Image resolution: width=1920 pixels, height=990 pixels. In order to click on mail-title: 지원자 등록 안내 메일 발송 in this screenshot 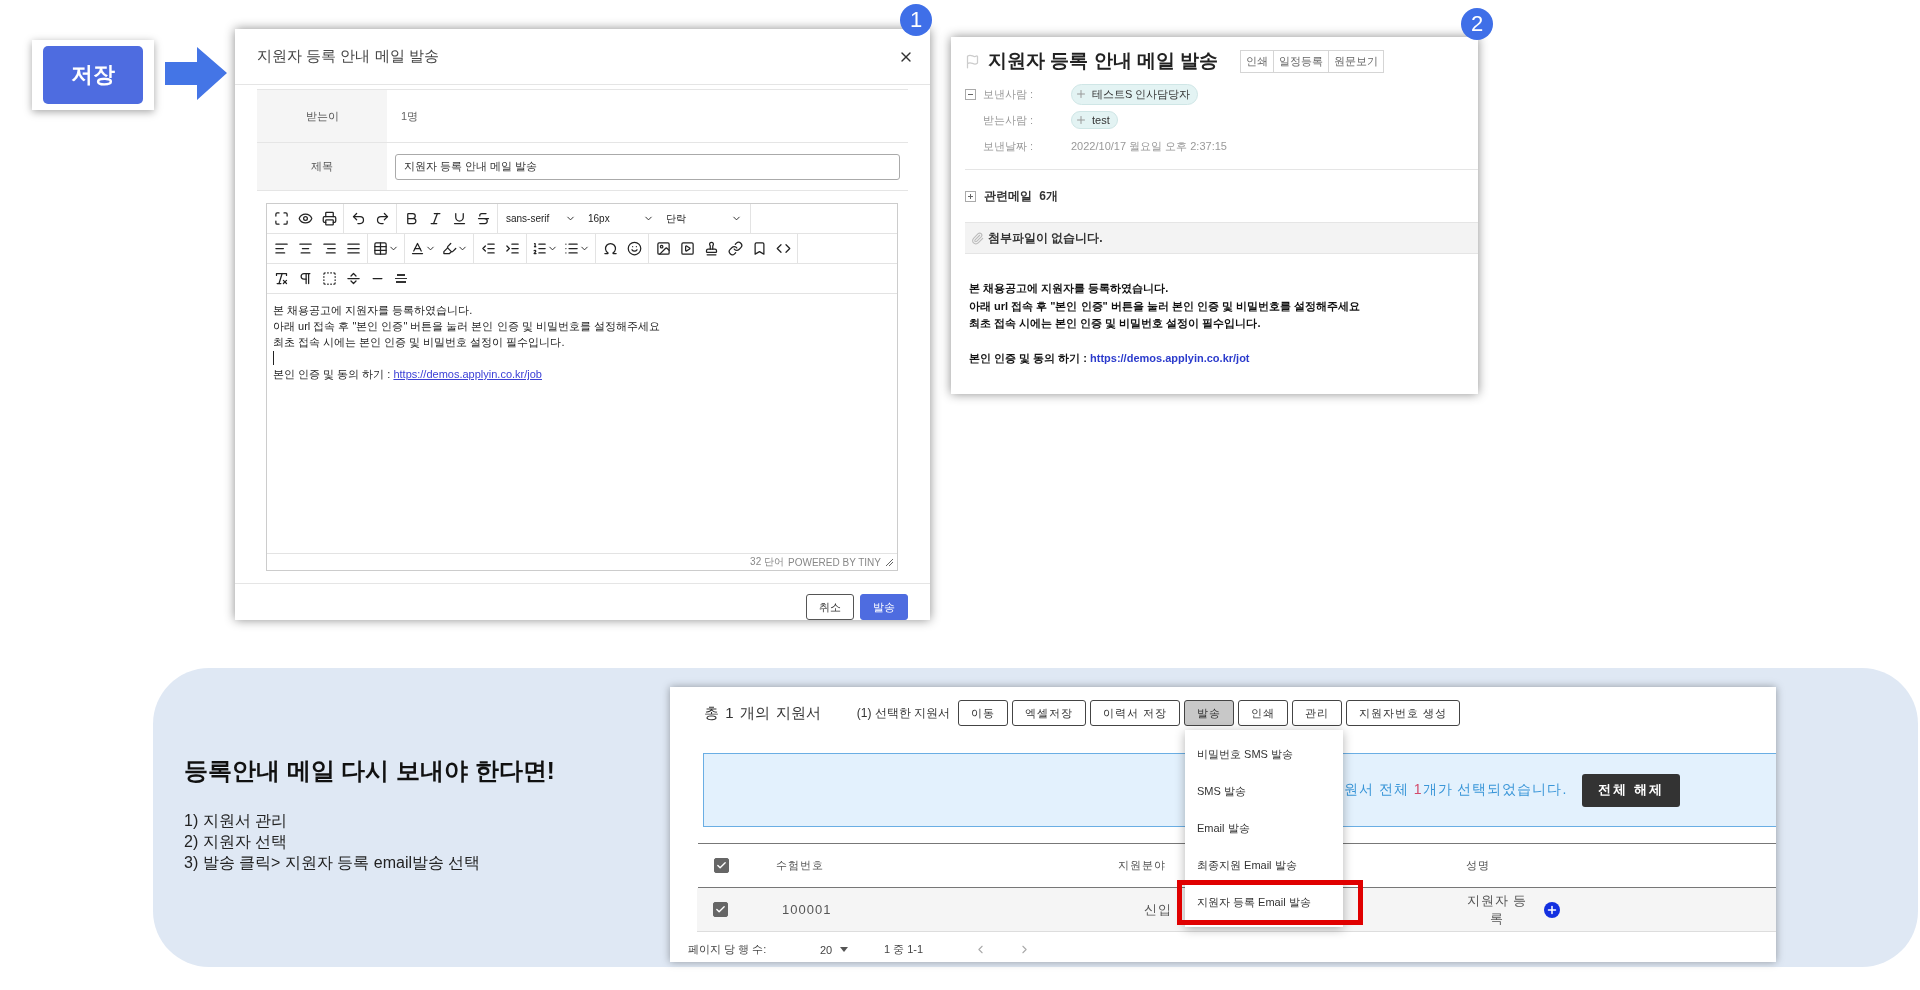, I will do `click(1103, 61)`.